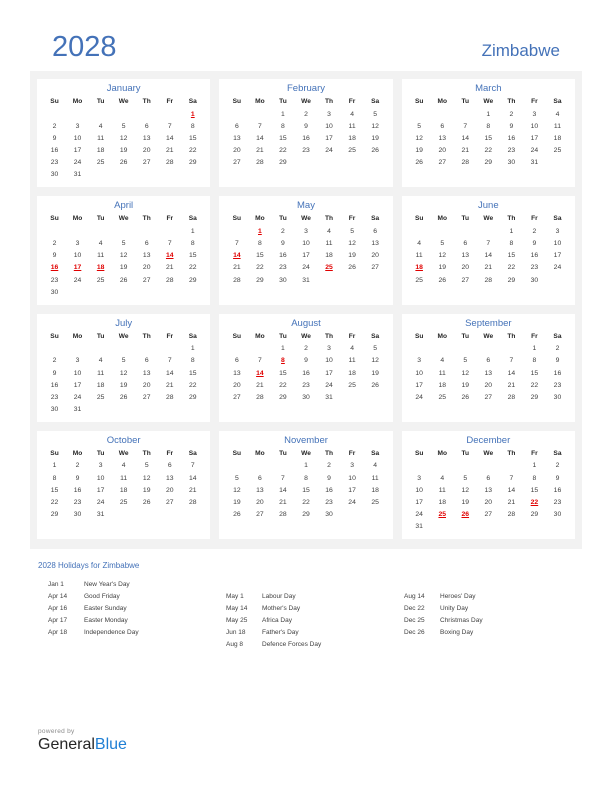 The height and width of the screenshot is (792, 612). I want to click on day-cell-holiday: 8, so click(282, 361).